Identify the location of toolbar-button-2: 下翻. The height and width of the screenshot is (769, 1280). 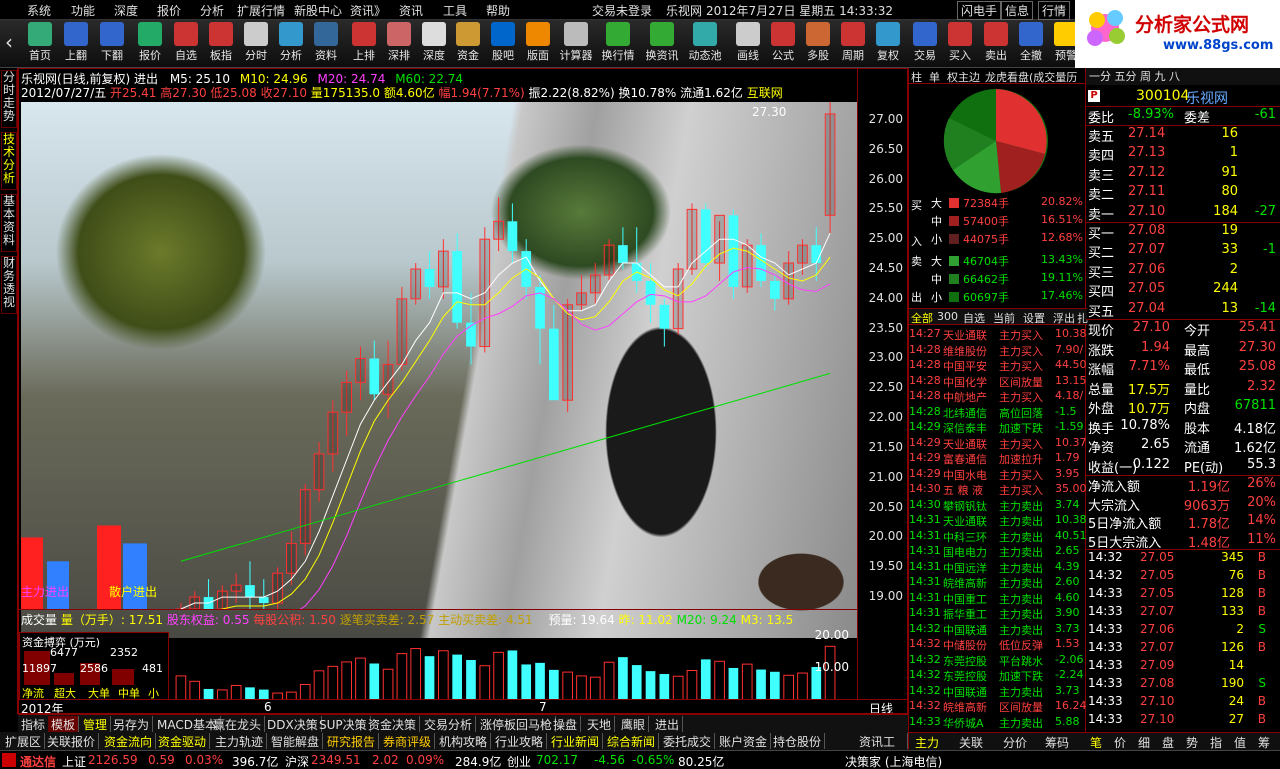
(112, 42).